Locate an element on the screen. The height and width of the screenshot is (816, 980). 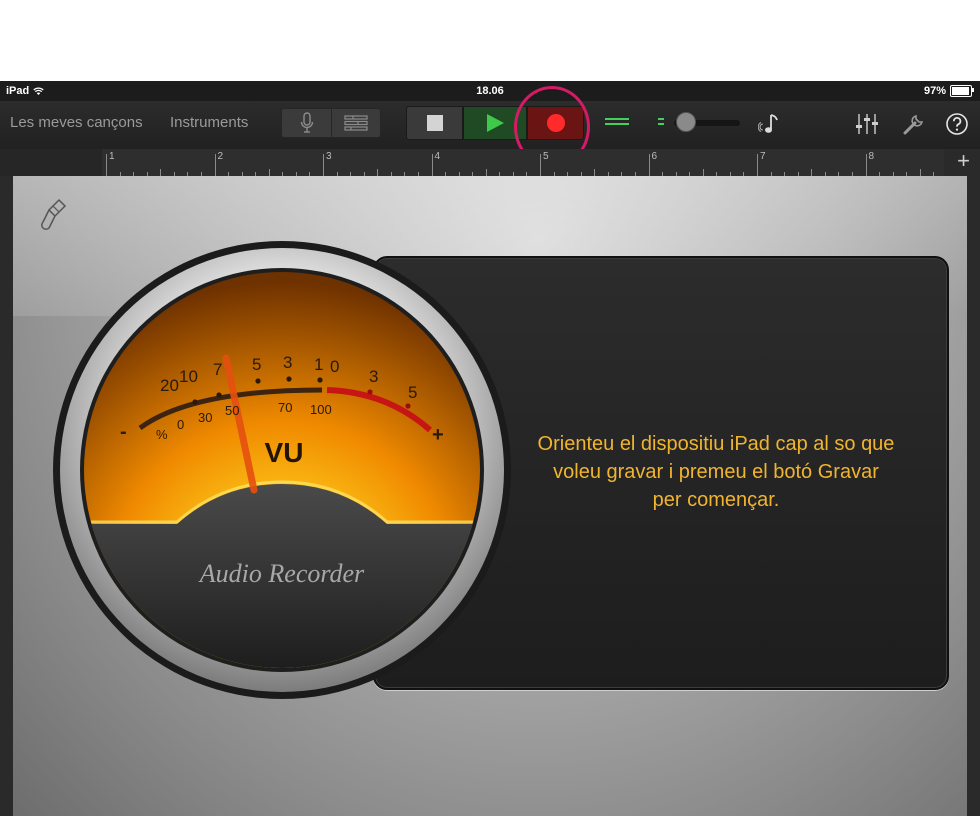
help-icon is located at coordinates (957, 124).